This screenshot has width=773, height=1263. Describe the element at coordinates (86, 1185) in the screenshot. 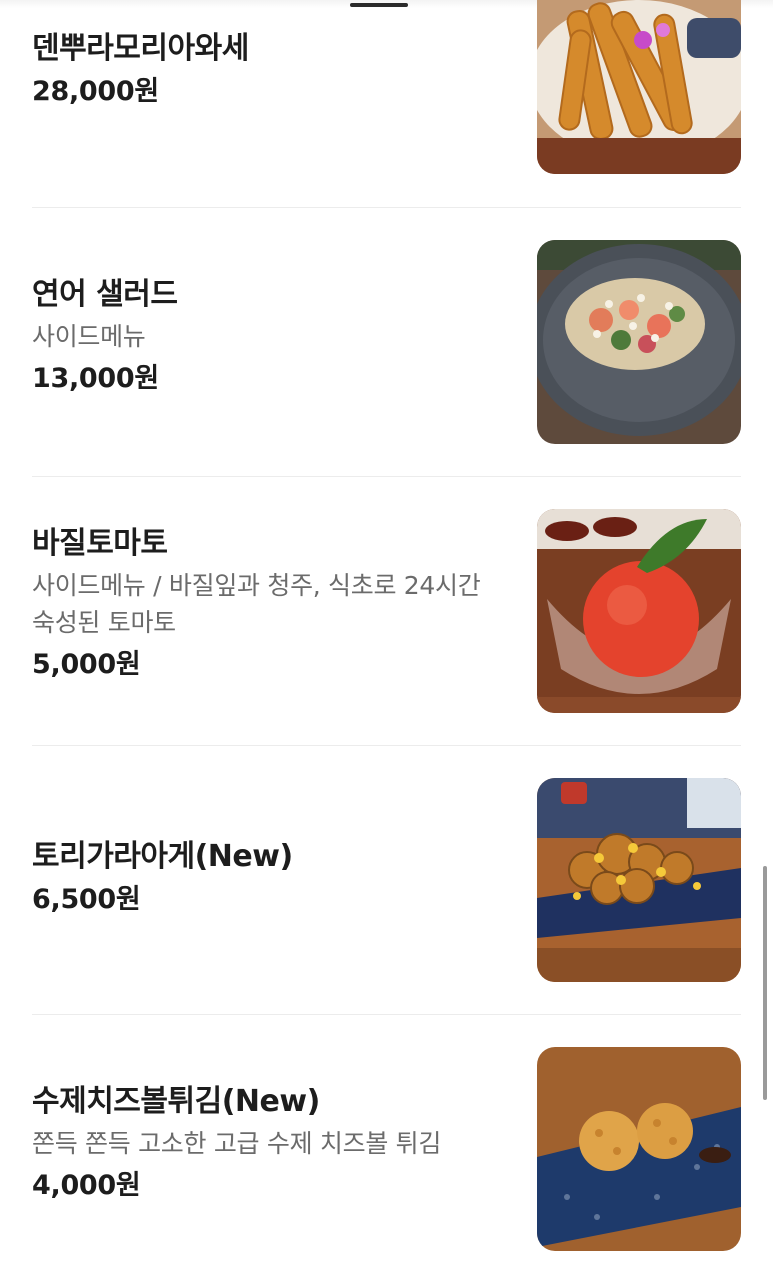

I see `menu-item-price: 4,000원` at that location.